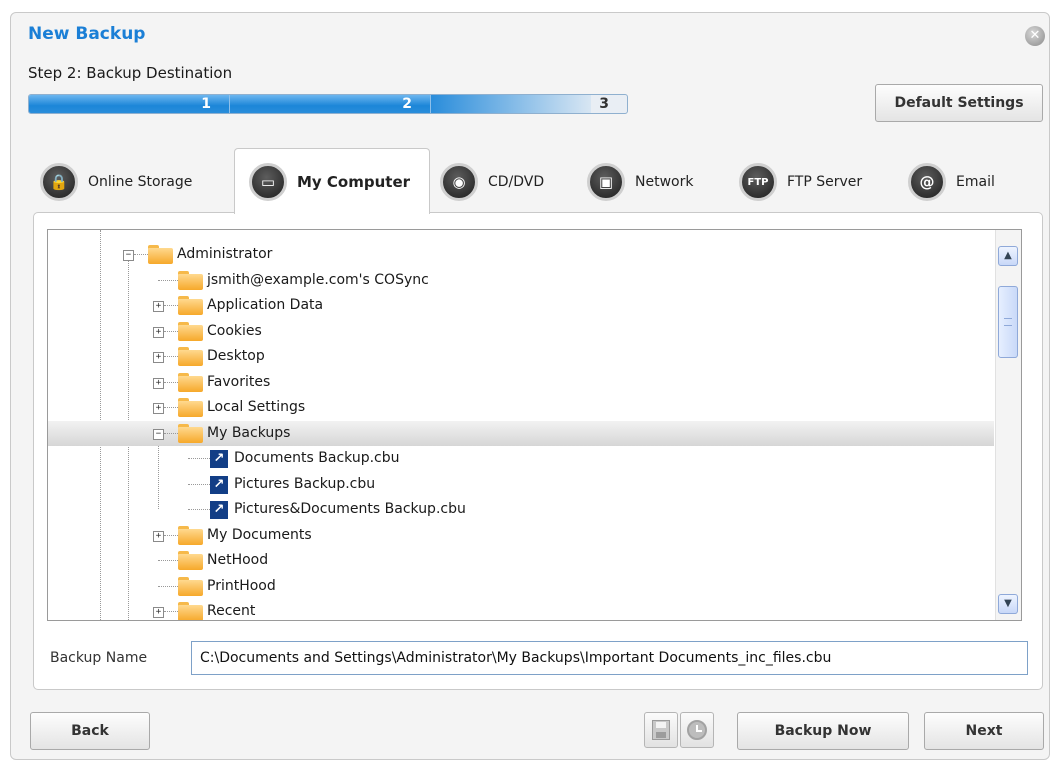 This screenshot has width=1057, height=763. What do you see at coordinates (984, 731) in the screenshot?
I see `next-button: Next` at bounding box center [984, 731].